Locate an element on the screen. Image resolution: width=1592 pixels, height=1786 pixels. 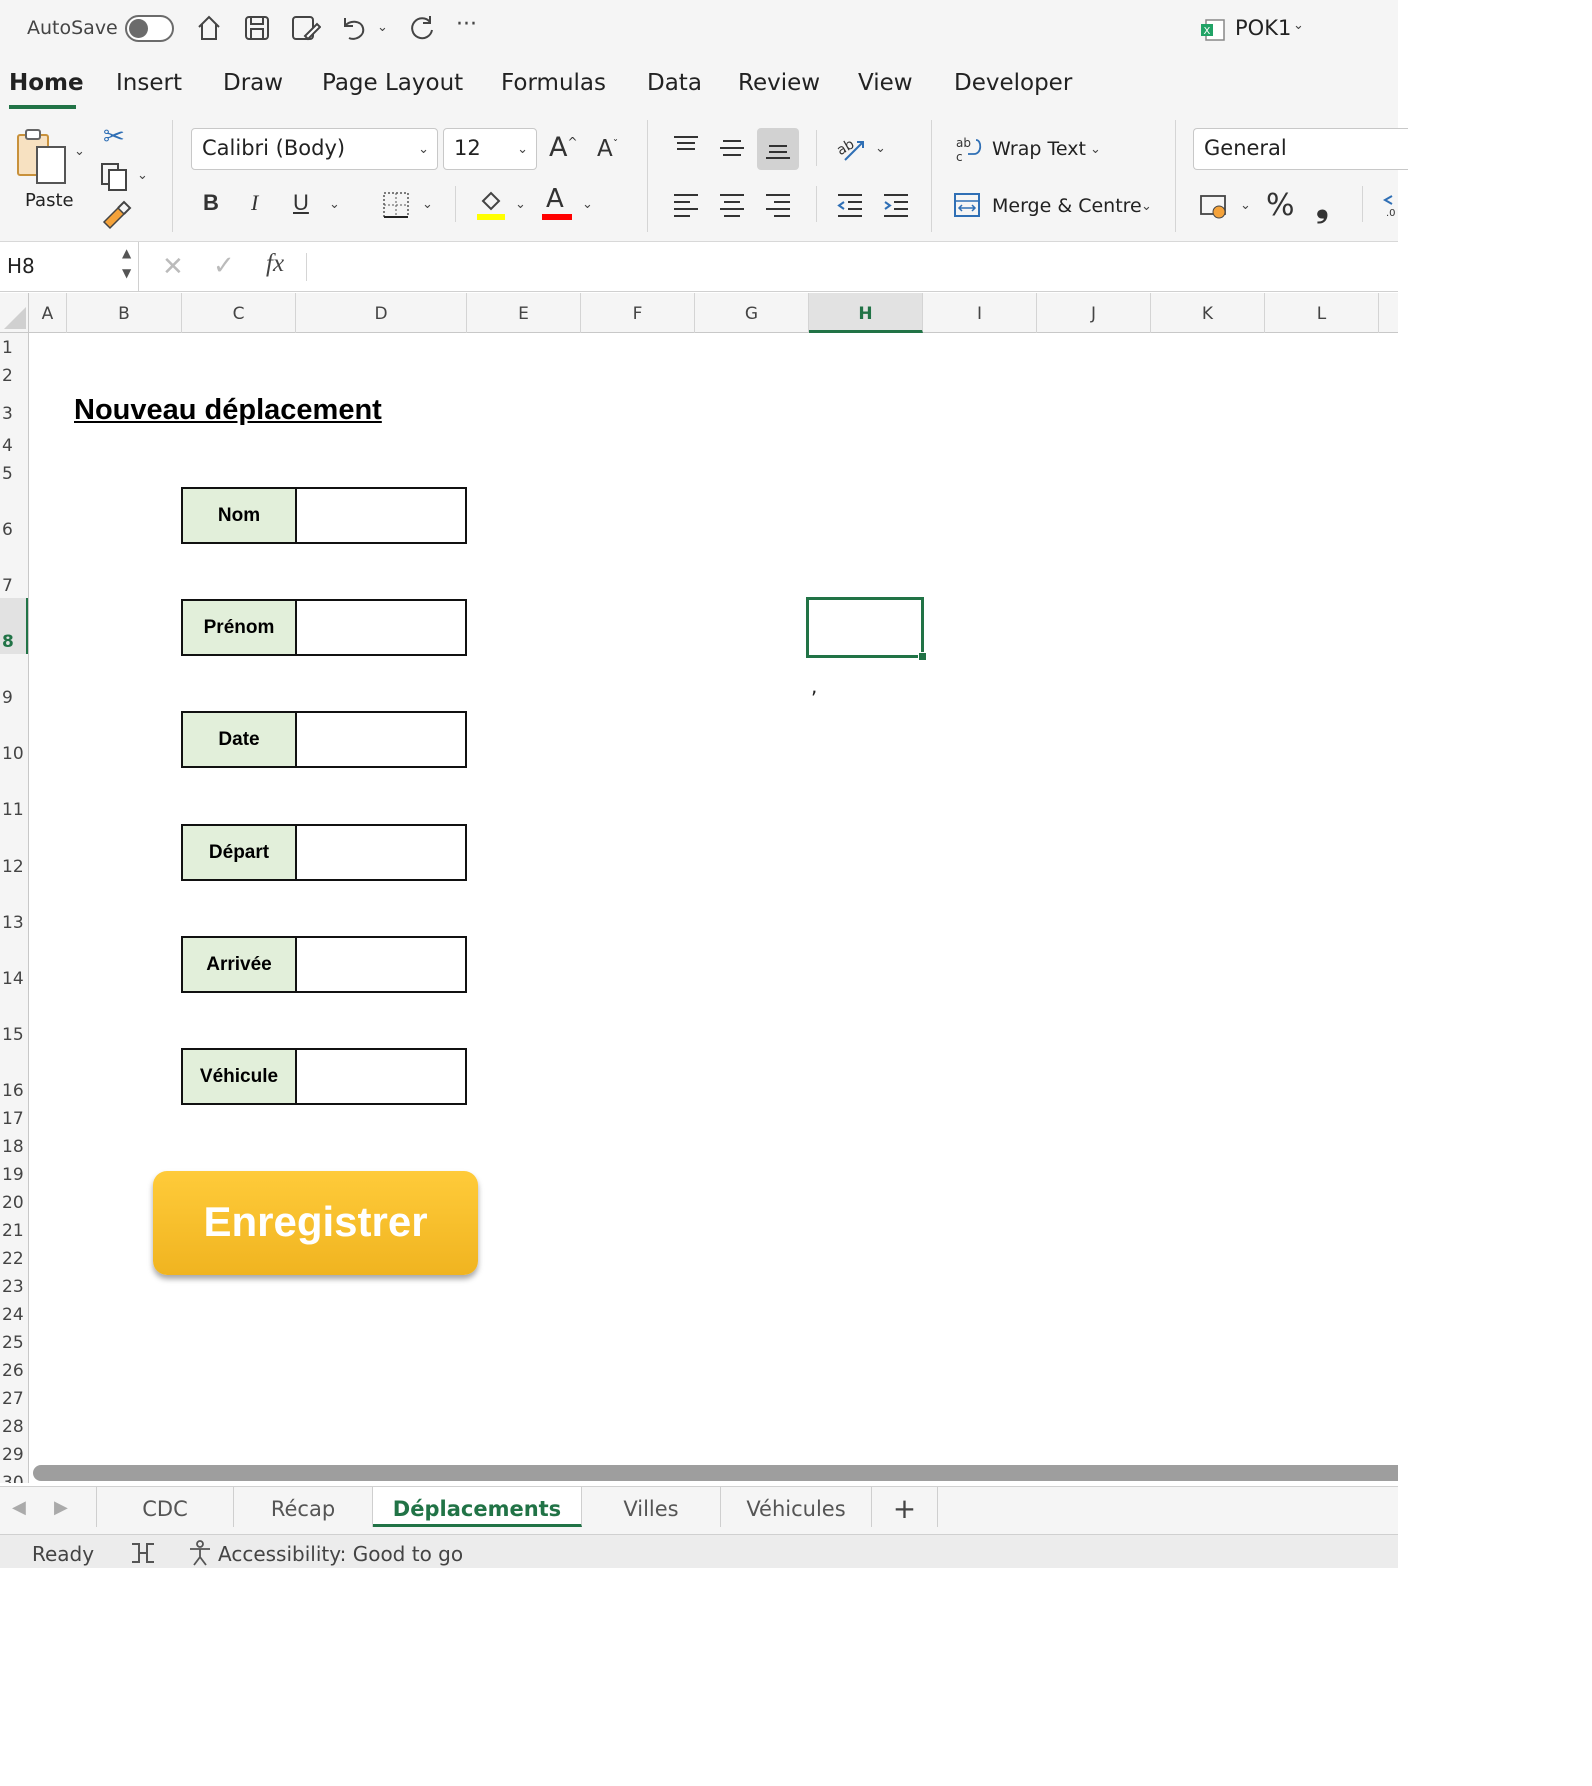
font-name-dropdown: Calibri (Body) ⌄ is located at coordinates (314, 149).